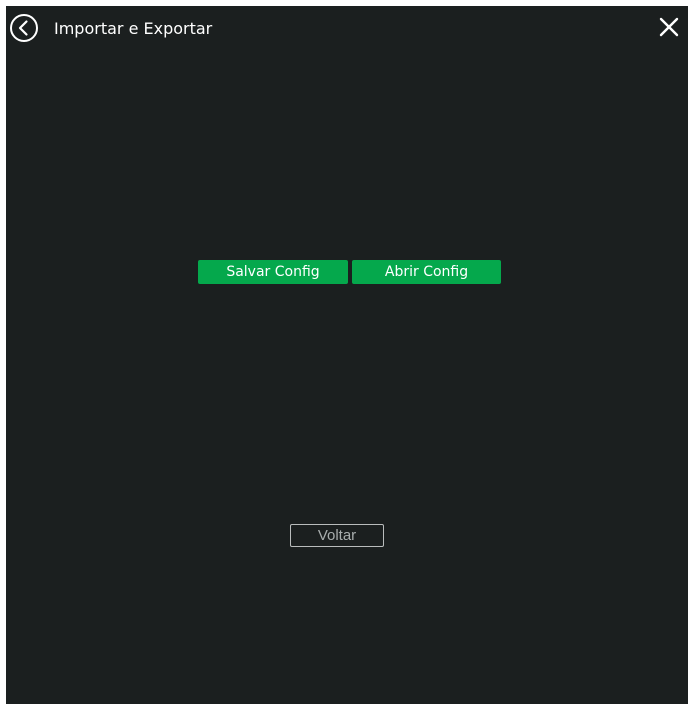 Image resolution: width=688 pixels, height=704 pixels. What do you see at coordinates (426, 272) in the screenshot?
I see `open-config-button: Abrir Config` at bounding box center [426, 272].